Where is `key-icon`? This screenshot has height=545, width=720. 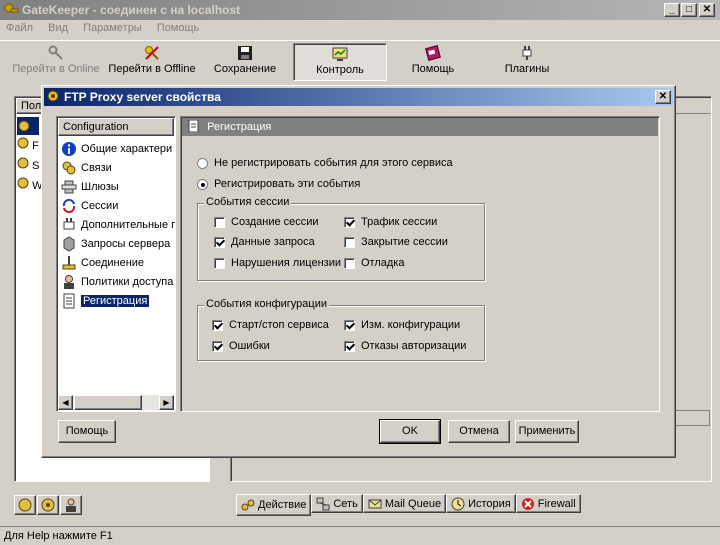
key-icon is located at coordinates (55, 52).